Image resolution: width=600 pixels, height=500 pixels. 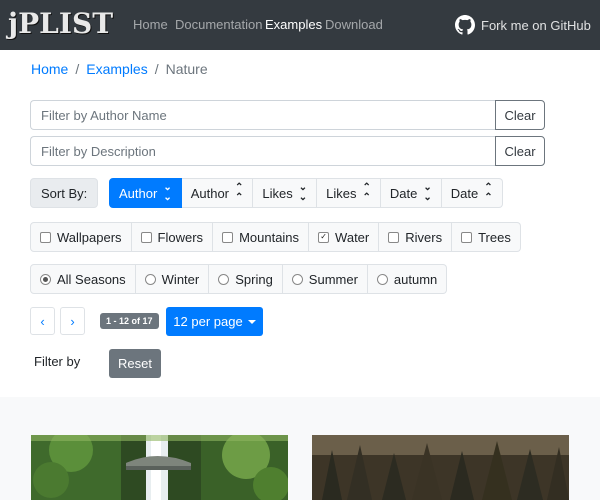 I want to click on nav-link-examples: Examples, so click(x=293, y=24).